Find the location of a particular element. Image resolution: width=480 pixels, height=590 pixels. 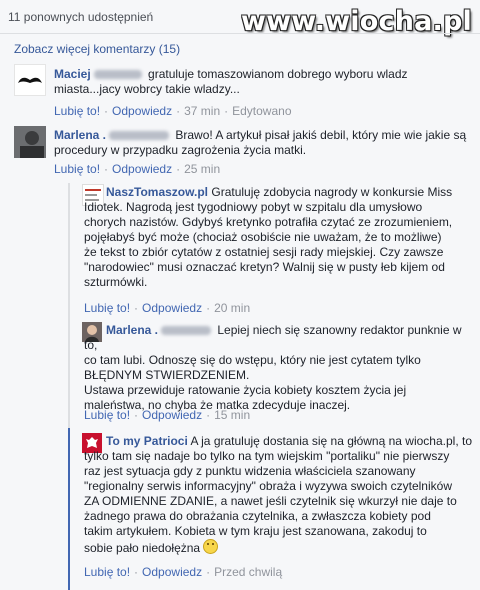

view-more-comments-link: Zobacz więcej komentarzy (15) is located at coordinates (97, 49).